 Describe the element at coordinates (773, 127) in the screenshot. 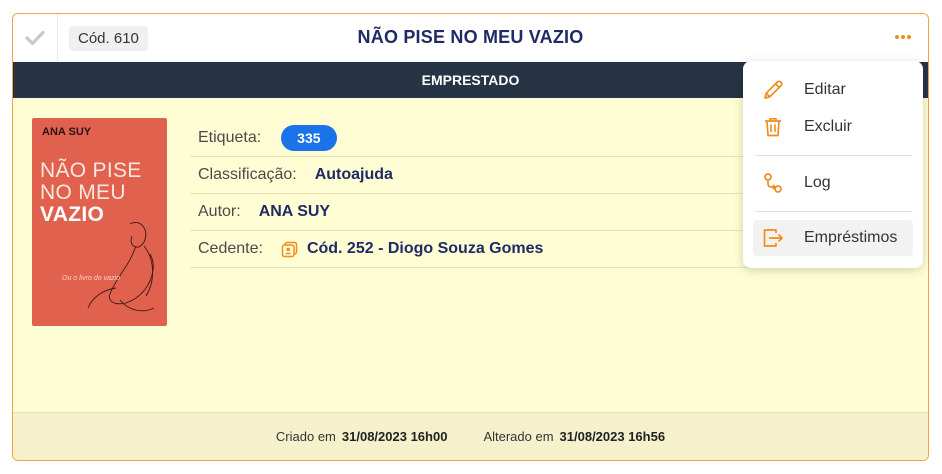

I see `trash-icon` at that location.